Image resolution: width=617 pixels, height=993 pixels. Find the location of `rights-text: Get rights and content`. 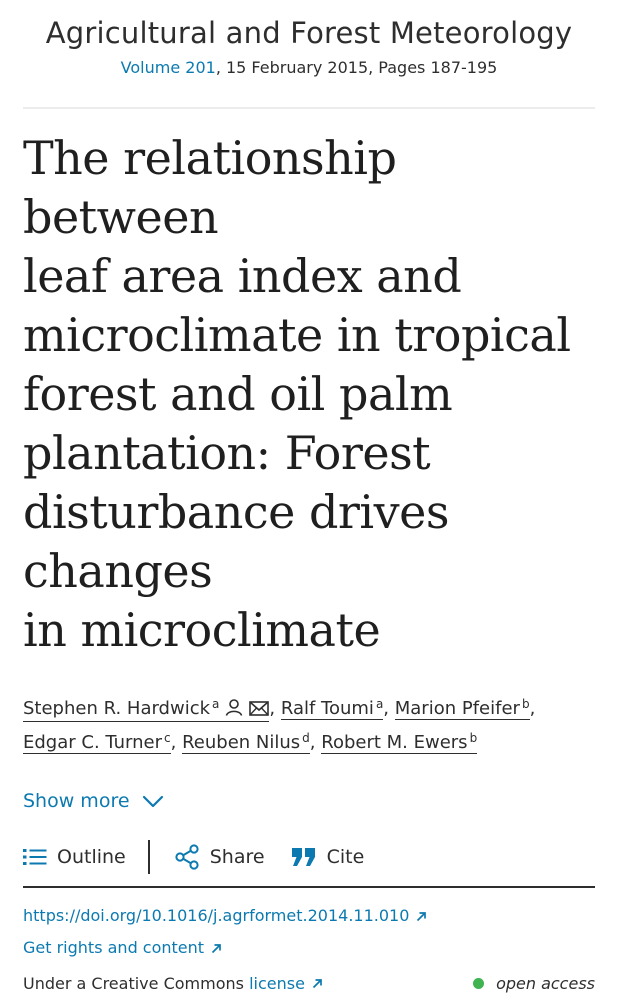

rights-text: Get rights and content is located at coordinates (114, 947).